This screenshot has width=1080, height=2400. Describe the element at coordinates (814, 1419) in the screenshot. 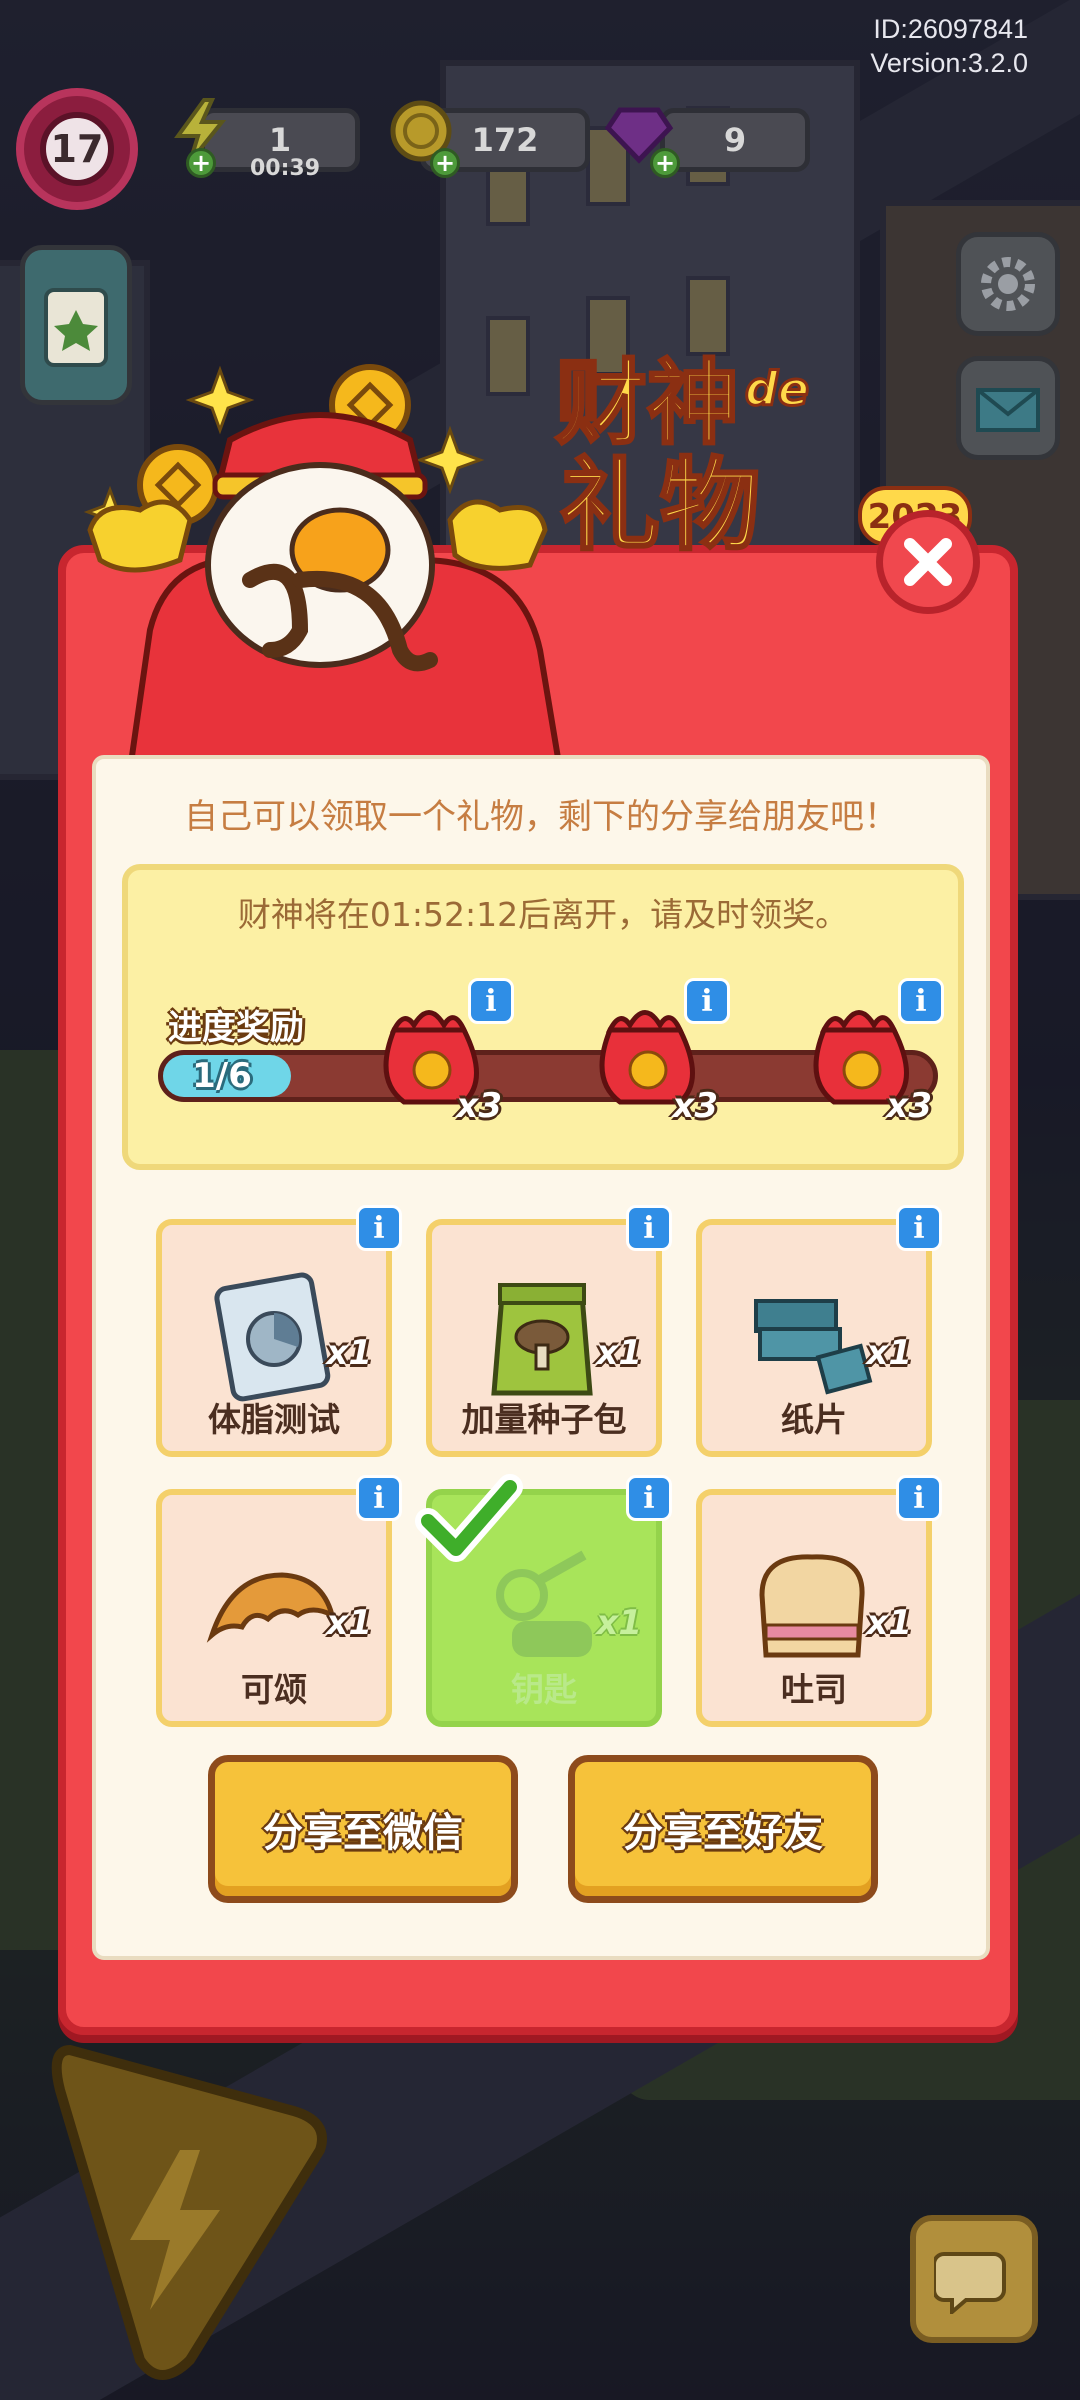

I see `item-name: 纸片` at that location.